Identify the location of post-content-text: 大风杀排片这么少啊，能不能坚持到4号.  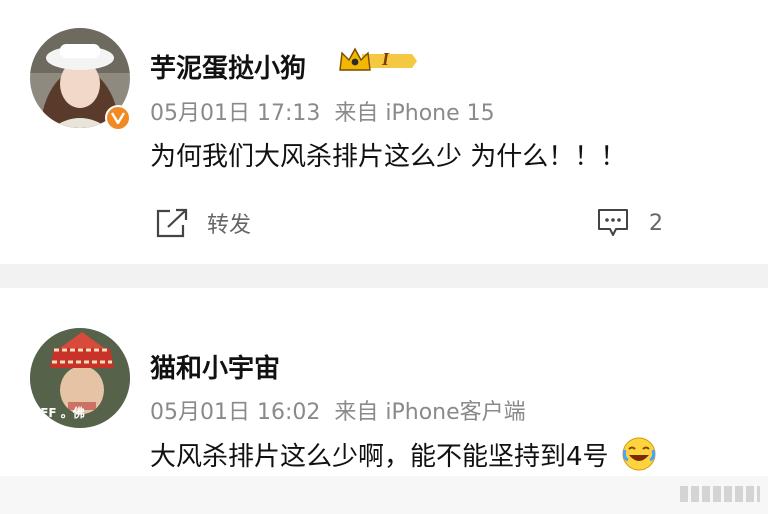
(379, 457).